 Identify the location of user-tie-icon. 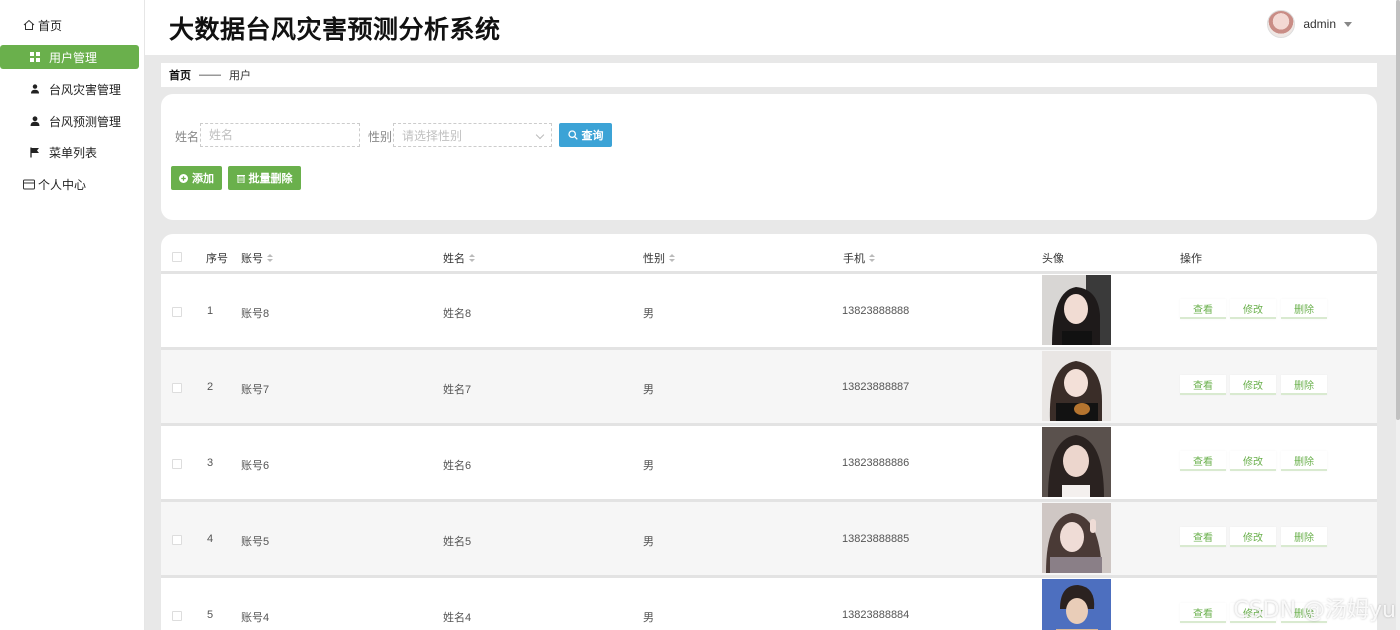
(35, 89).